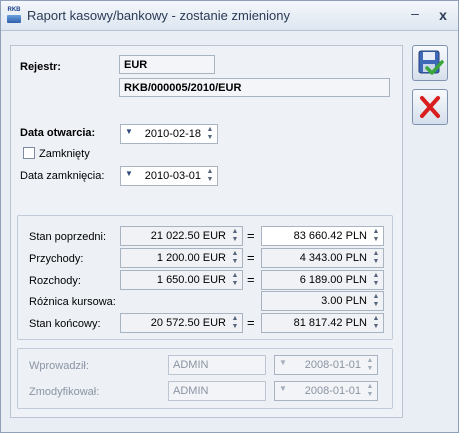 The image size is (459, 433). Describe the element at coordinates (326, 391) in the screenshot. I see `modified-date-picker: ▼ 2008-01-01 ▲ ▼` at that location.